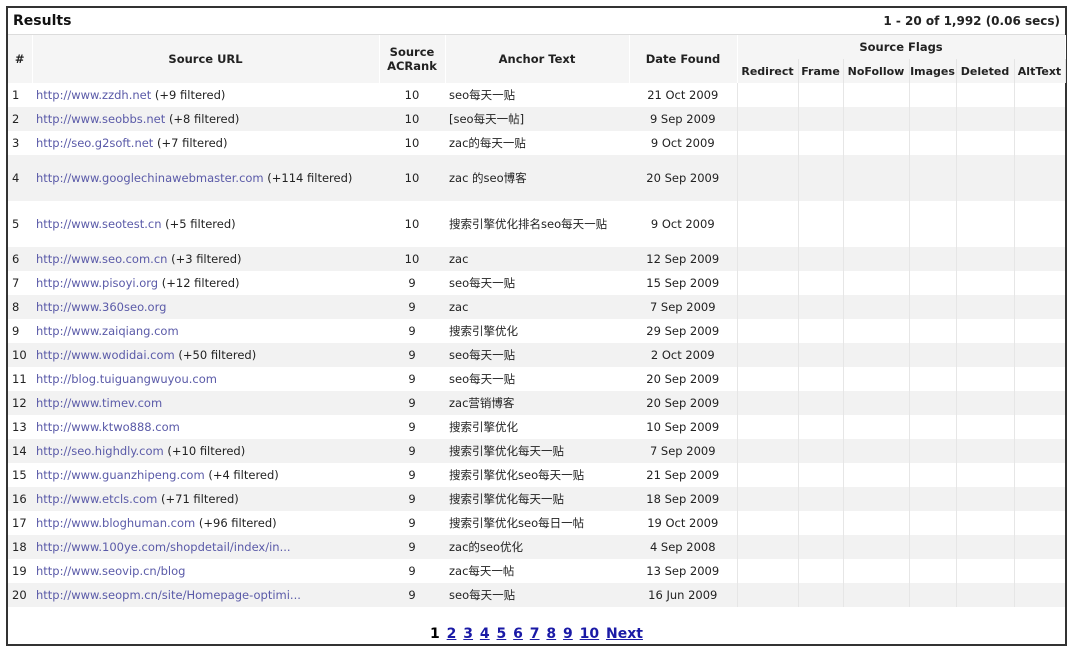  What do you see at coordinates (20, 523) in the screenshot?
I see `row-number: 17` at bounding box center [20, 523].